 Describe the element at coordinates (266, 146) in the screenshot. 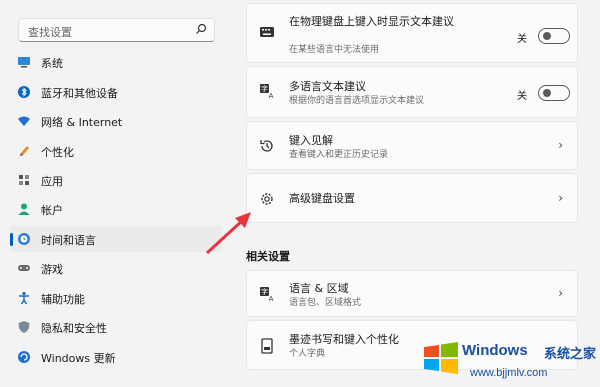

I see `history-icon` at that location.